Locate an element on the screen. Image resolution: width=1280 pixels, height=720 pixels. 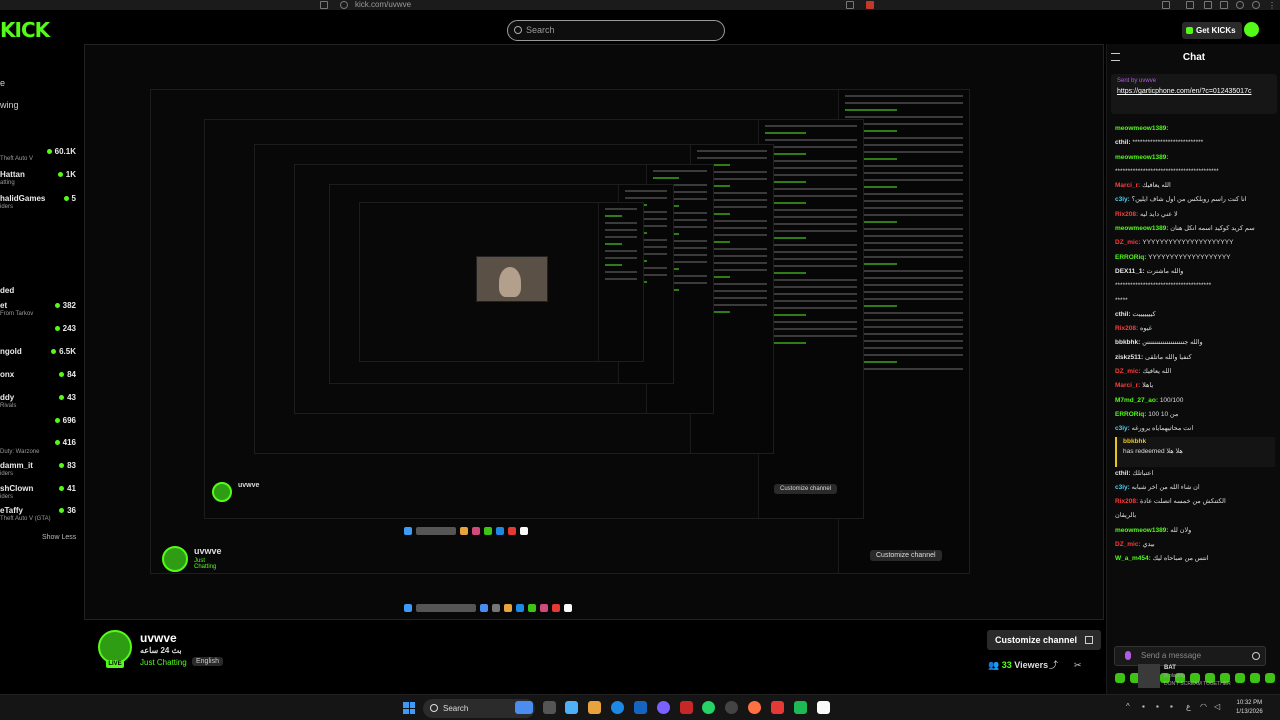
widgets-icon is located at coordinates (524, 707).